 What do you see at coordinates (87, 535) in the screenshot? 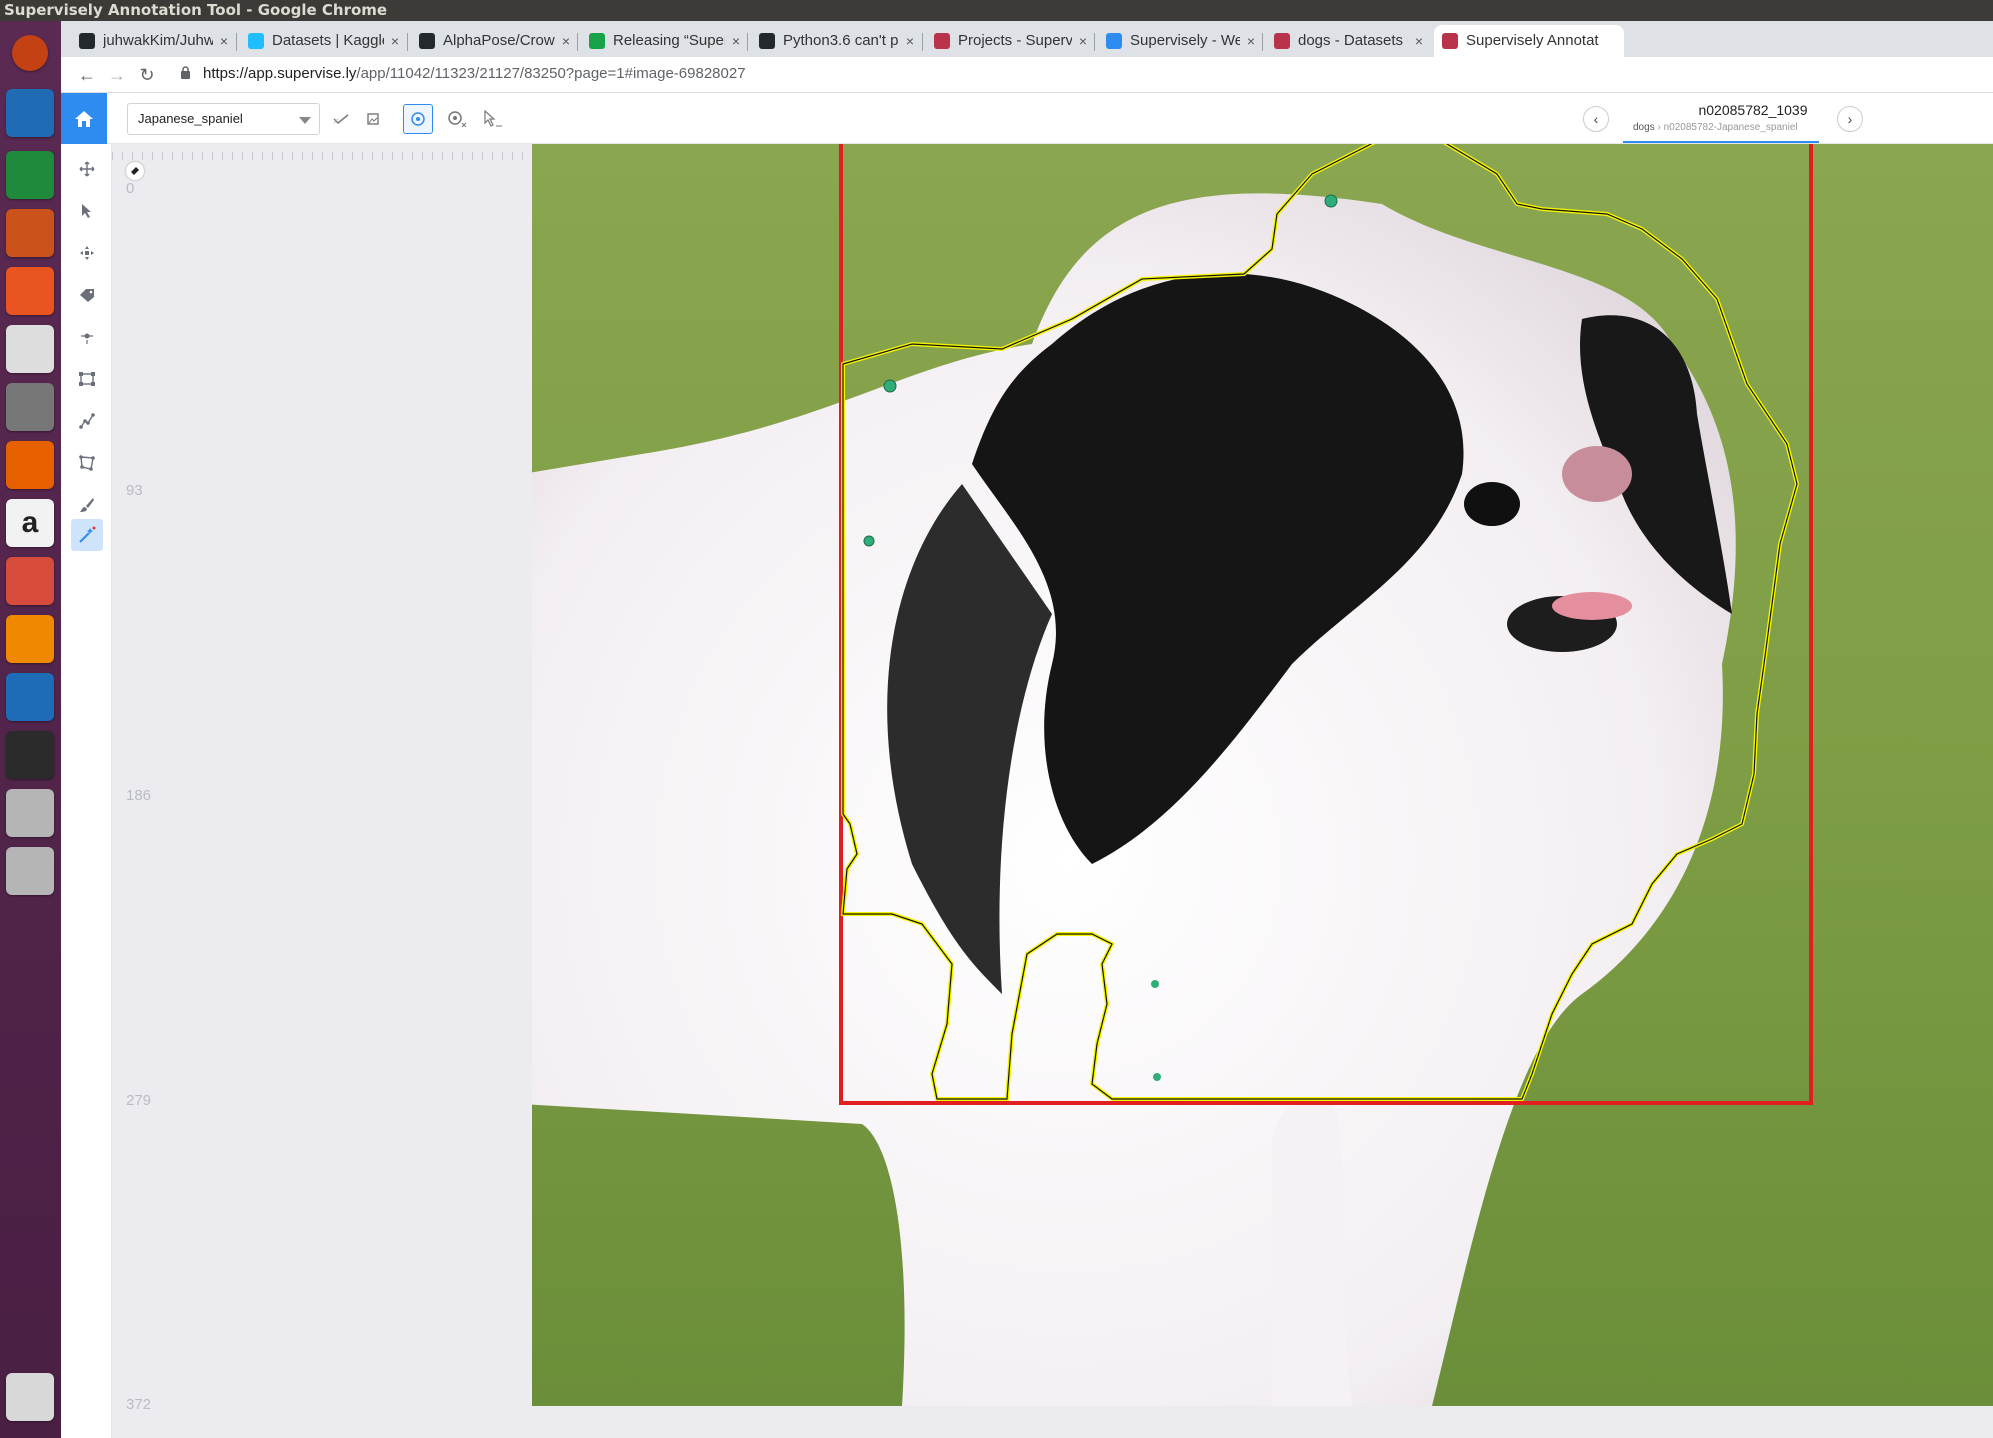
I see `smart-tool-icon` at bounding box center [87, 535].